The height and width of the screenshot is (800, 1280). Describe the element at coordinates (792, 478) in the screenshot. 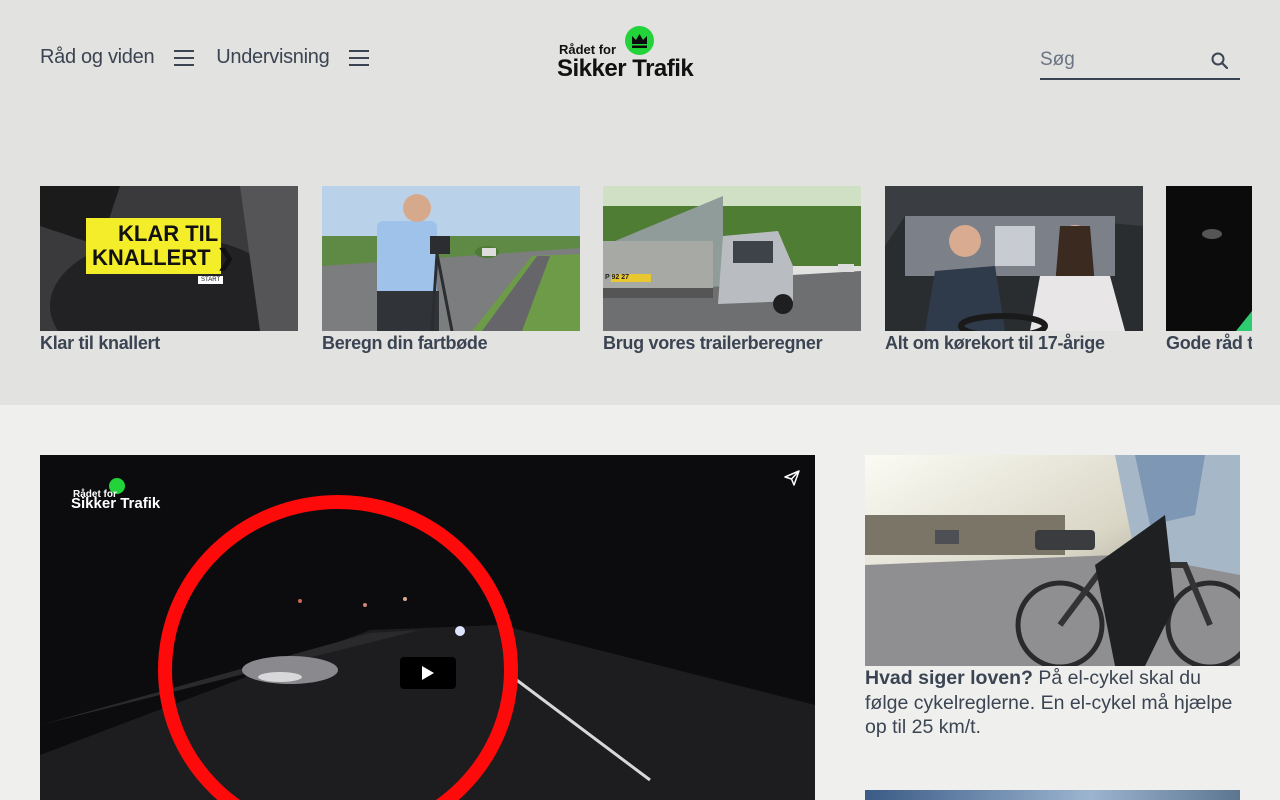

I see `share-icon` at that location.